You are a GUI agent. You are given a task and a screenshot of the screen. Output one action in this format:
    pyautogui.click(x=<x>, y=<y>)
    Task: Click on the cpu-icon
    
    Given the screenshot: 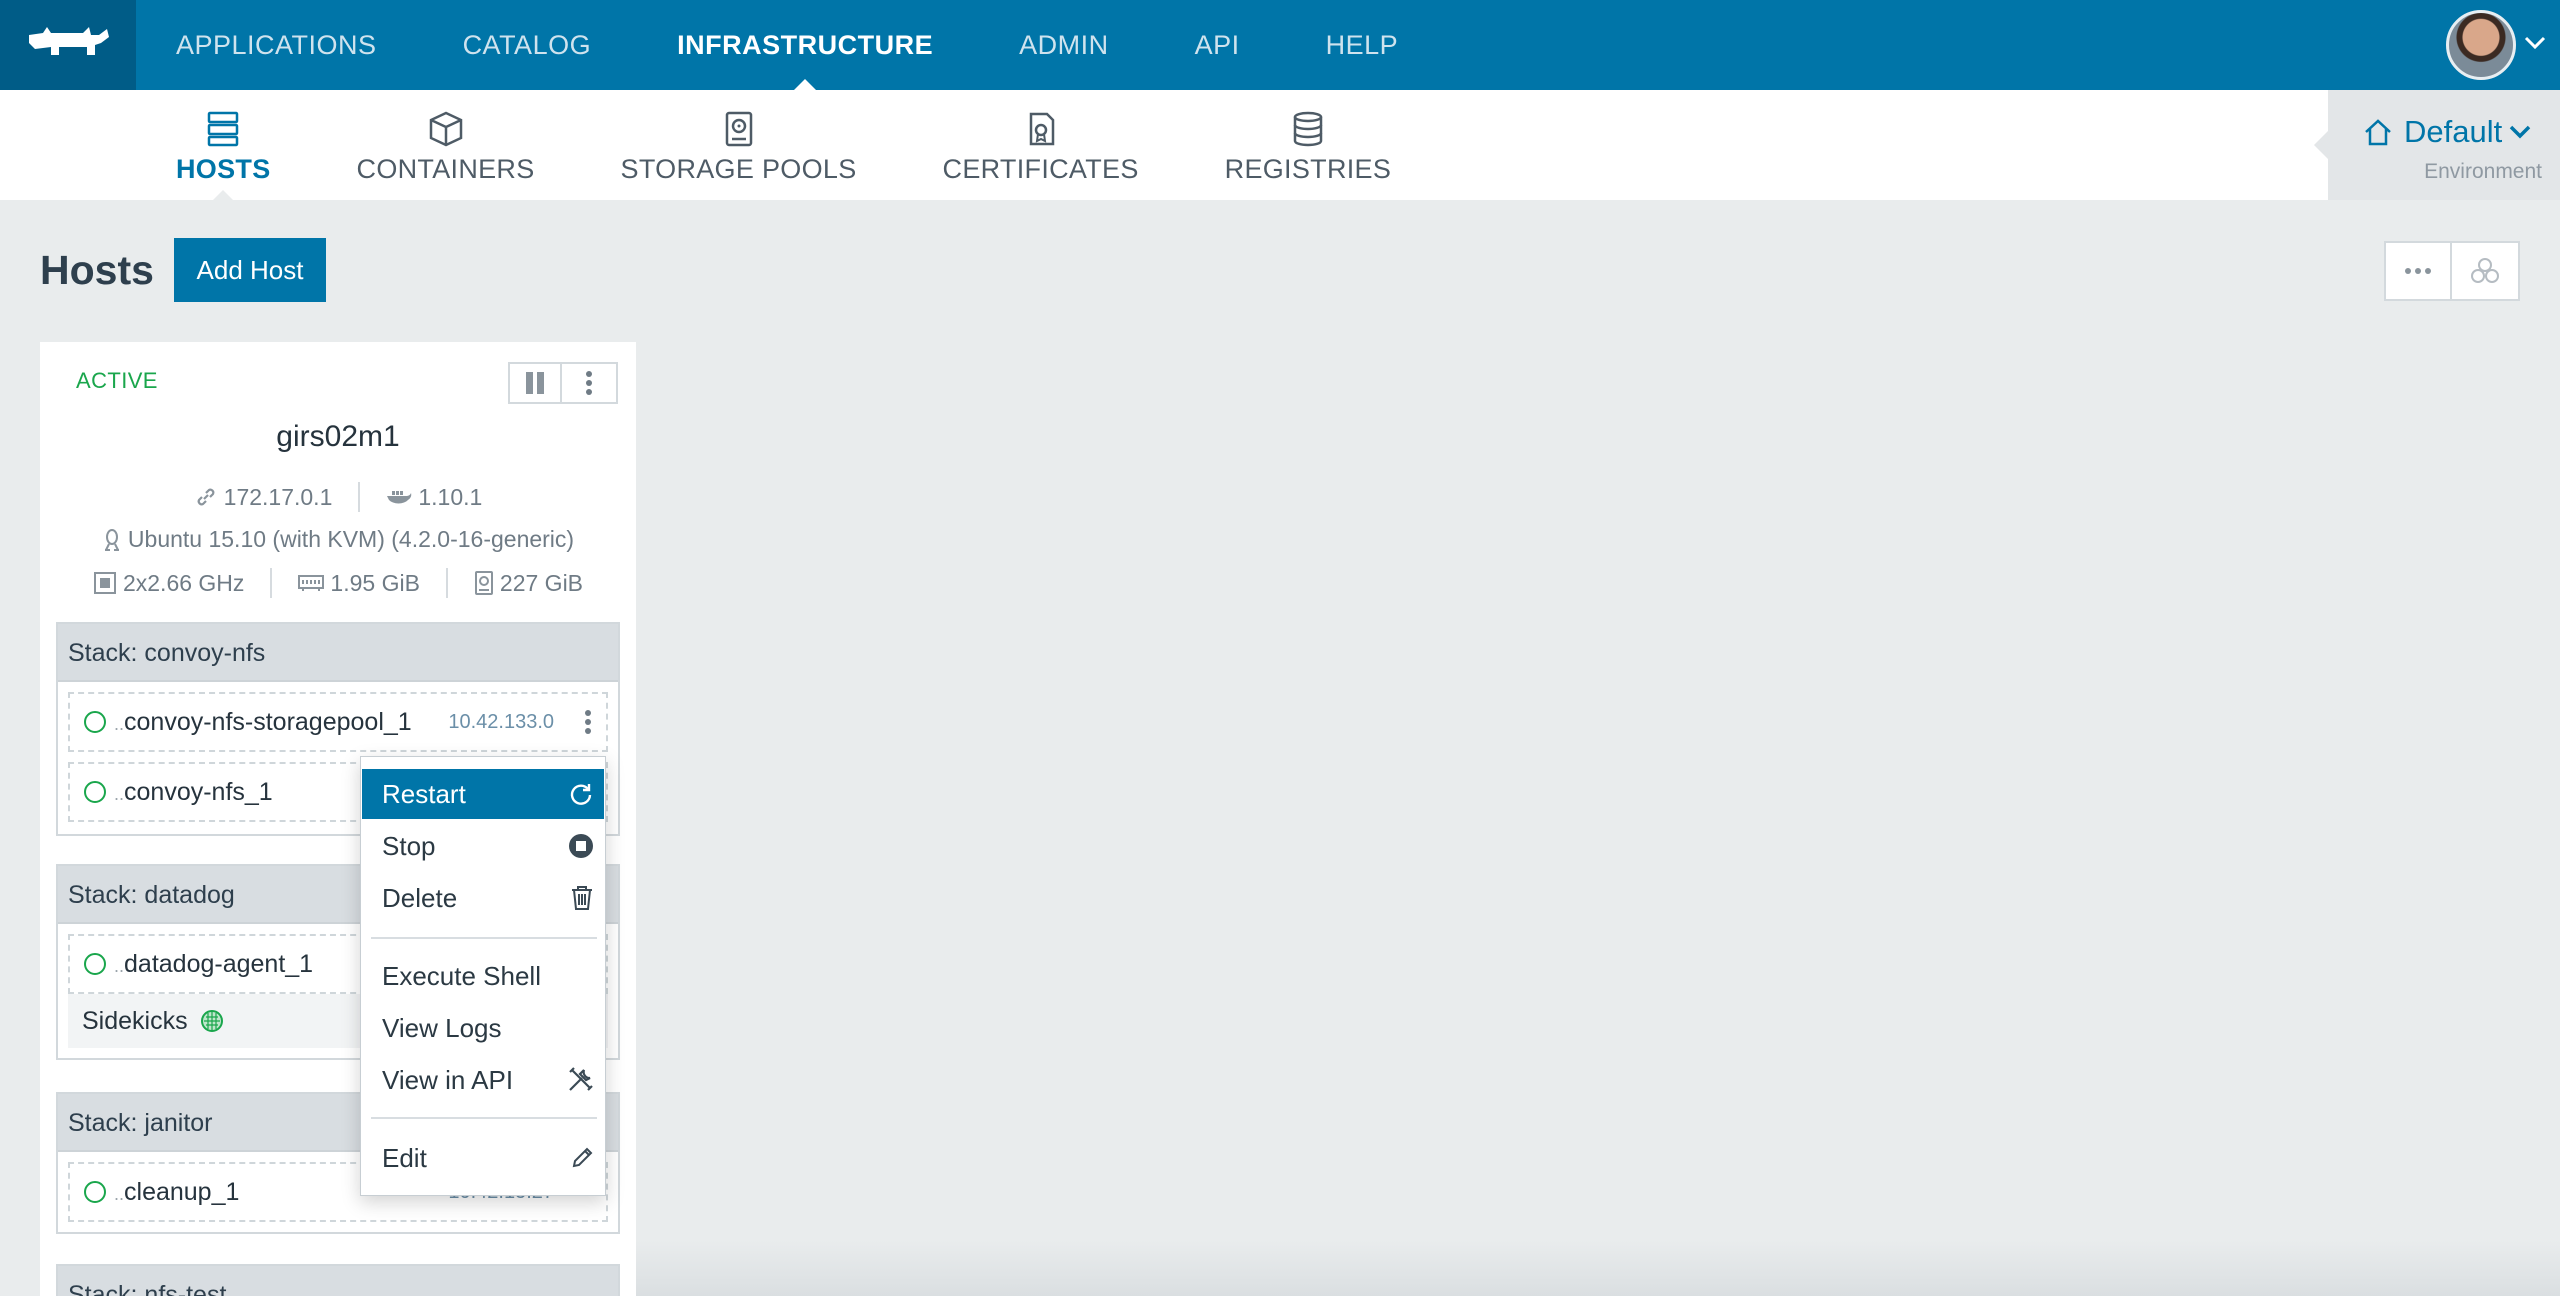 What is the action you would take?
    pyautogui.click(x=104, y=583)
    